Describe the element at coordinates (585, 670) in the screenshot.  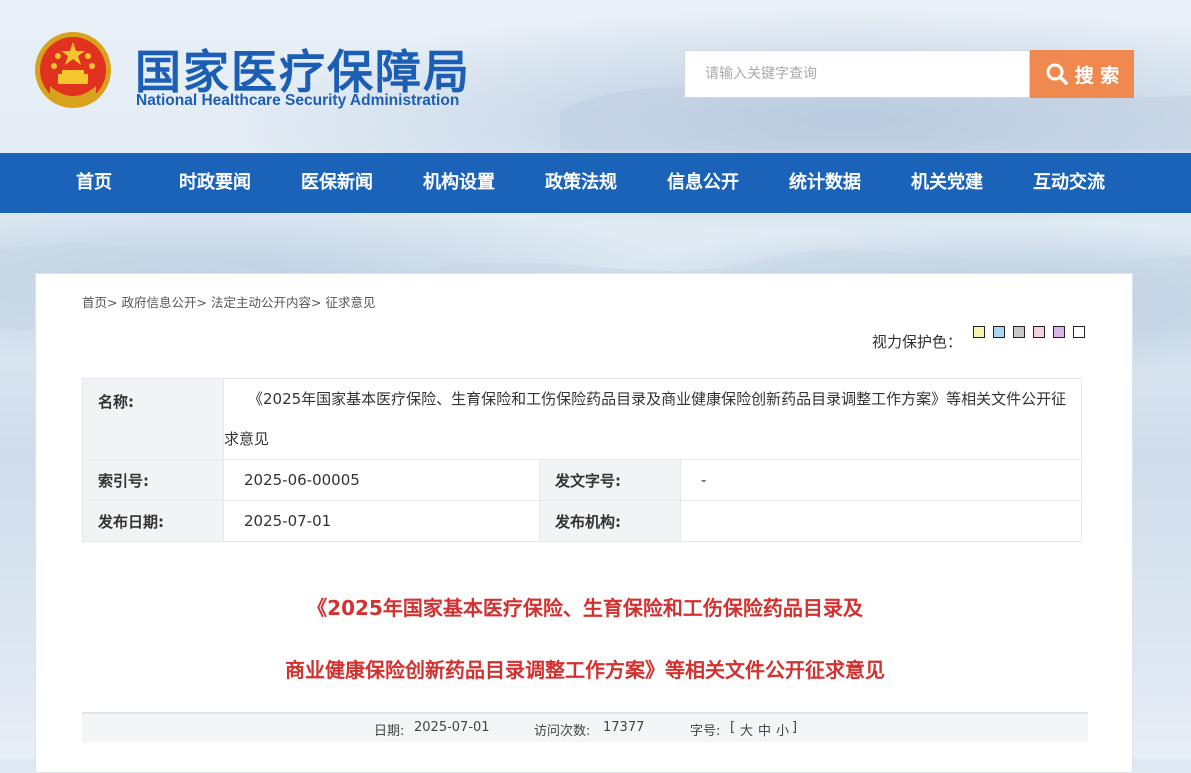
I see `document-title-line-2: 商业健康保险创新药品目录调整工作方案》等相关文件公开征求意见` at that location.